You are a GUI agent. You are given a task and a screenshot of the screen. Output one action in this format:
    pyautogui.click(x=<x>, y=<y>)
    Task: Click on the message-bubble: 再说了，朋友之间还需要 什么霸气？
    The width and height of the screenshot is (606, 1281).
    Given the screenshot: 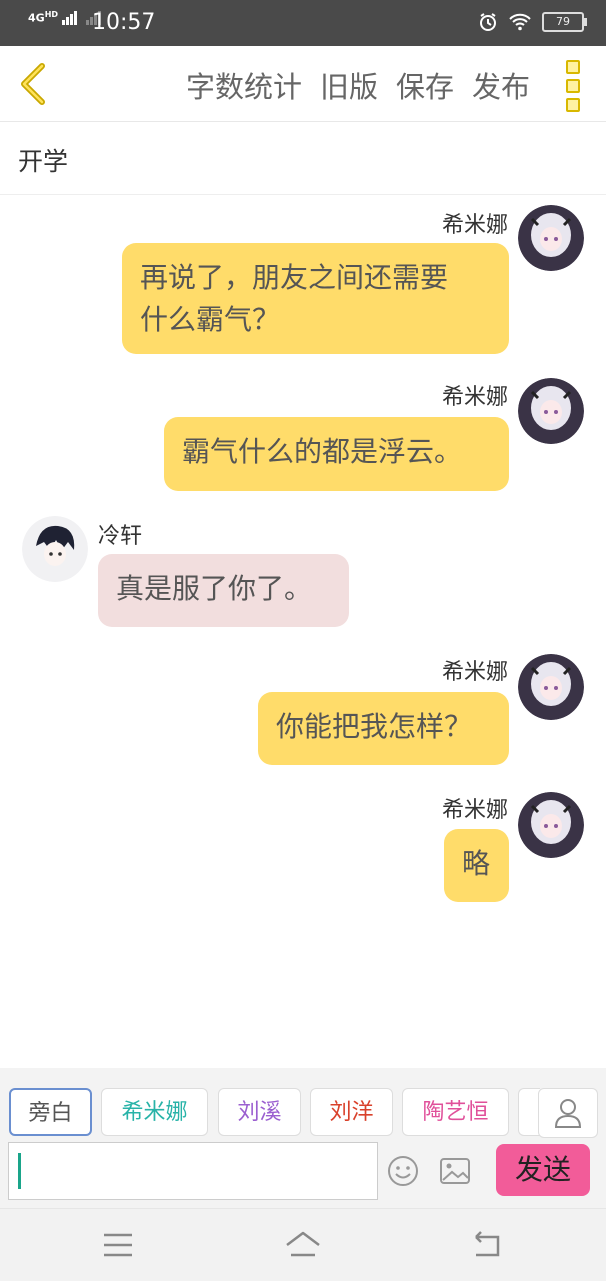 What is the action you would take?
    pyautogui.click(x=315, y=298)
    